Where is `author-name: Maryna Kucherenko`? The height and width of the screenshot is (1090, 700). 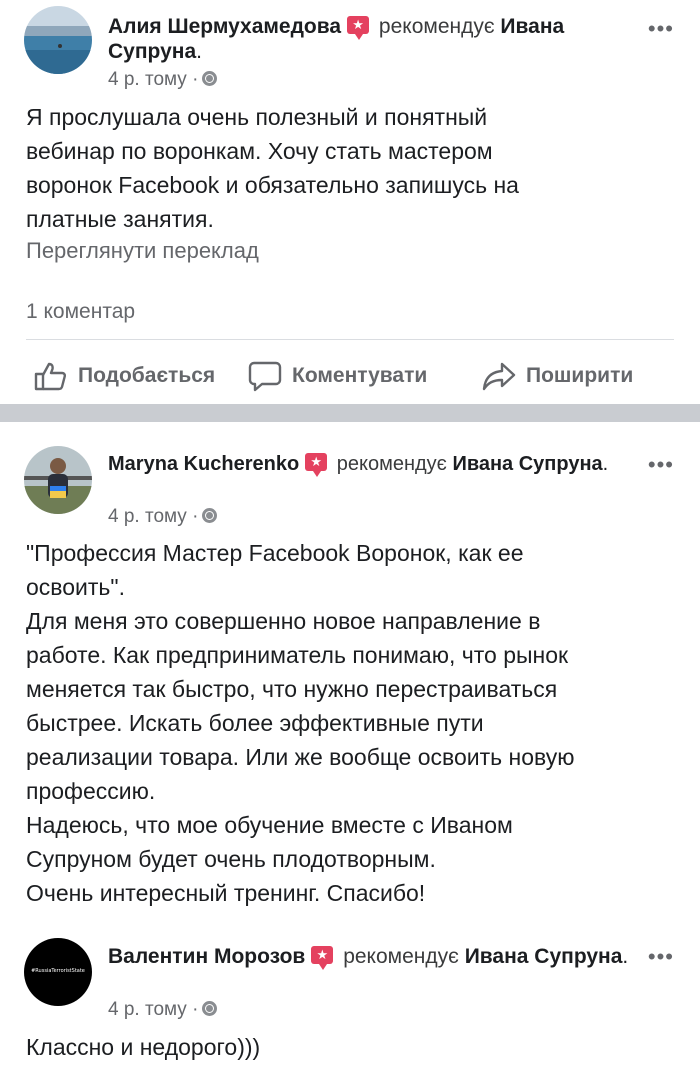
author-name: Maryna Kucherenko is located at coordinates (203, 464).